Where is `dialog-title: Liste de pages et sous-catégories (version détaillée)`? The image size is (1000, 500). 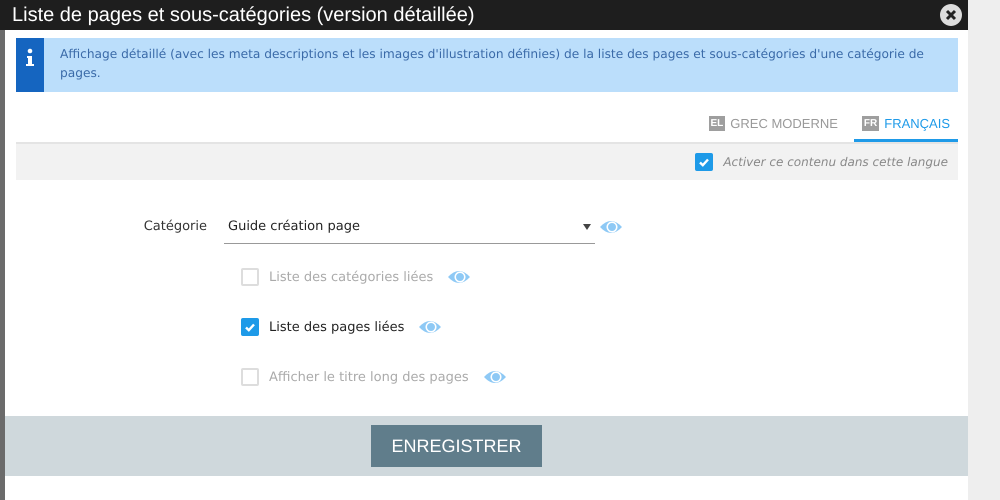
dialog-title: Liste de pages et sous-catégories (version détaillée) is located at coordinates (243, 15).